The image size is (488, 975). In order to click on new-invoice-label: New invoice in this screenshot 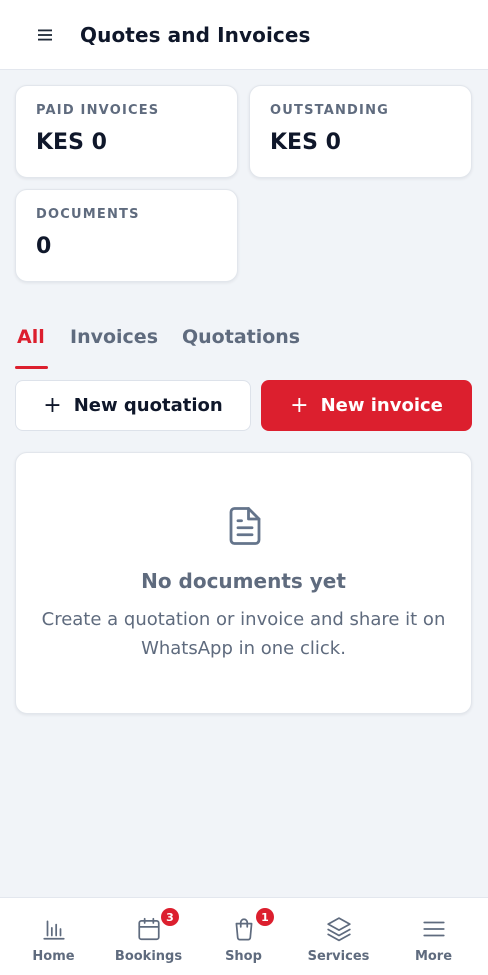, I will do `click(381, 405)`.